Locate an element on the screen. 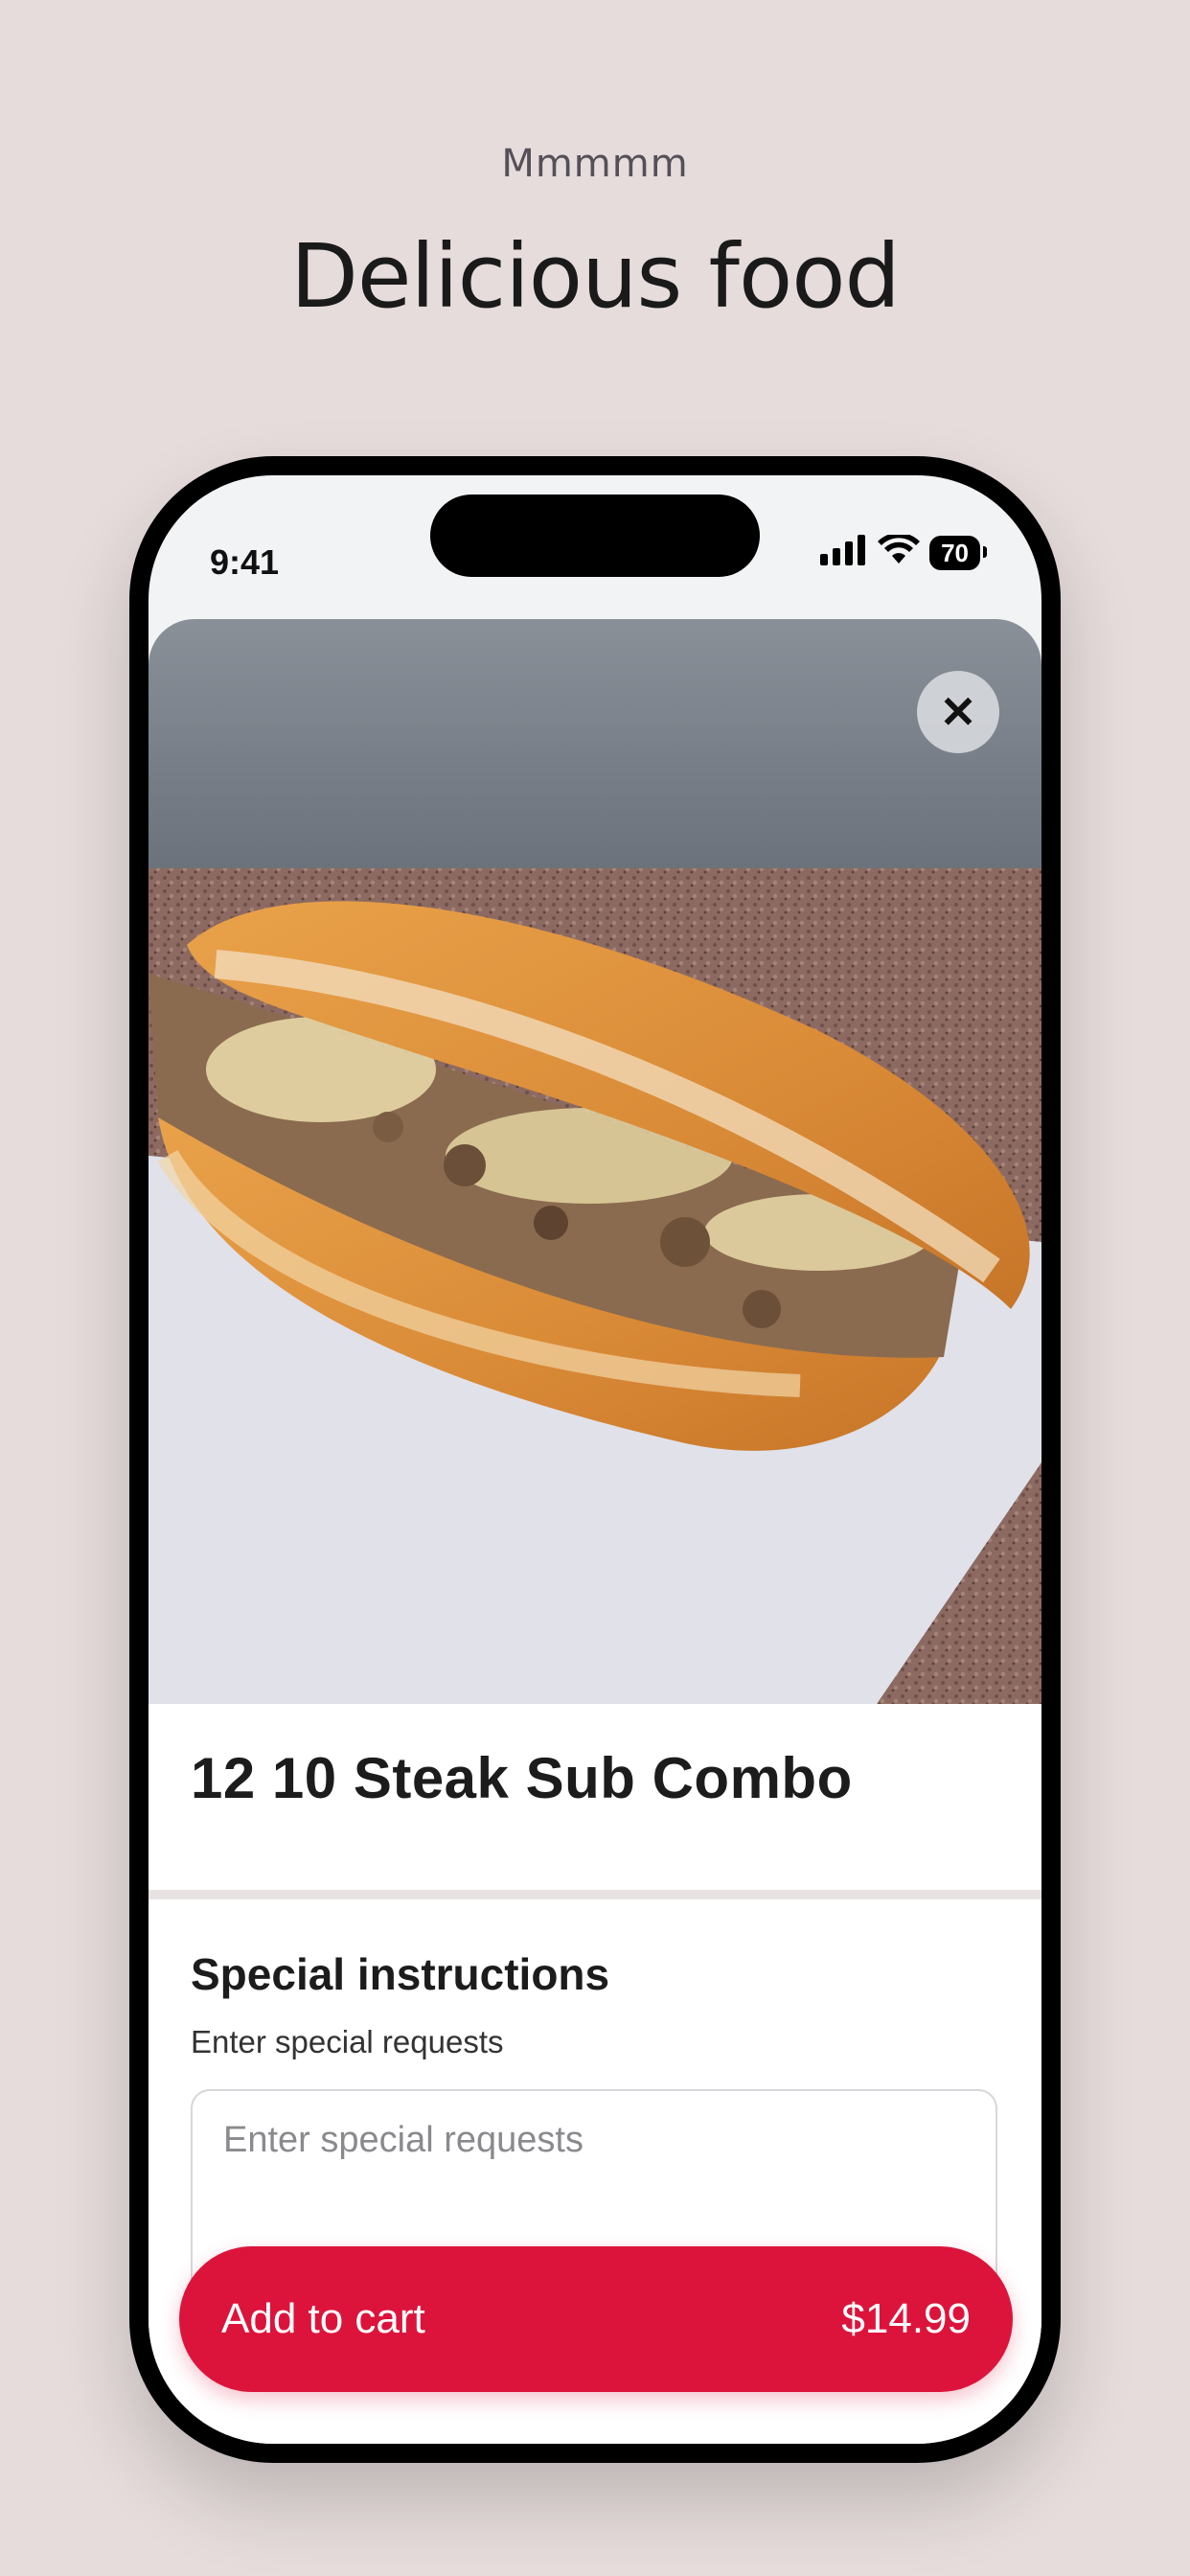  battery-indicator: 70 is located at coordinates (958, 552).